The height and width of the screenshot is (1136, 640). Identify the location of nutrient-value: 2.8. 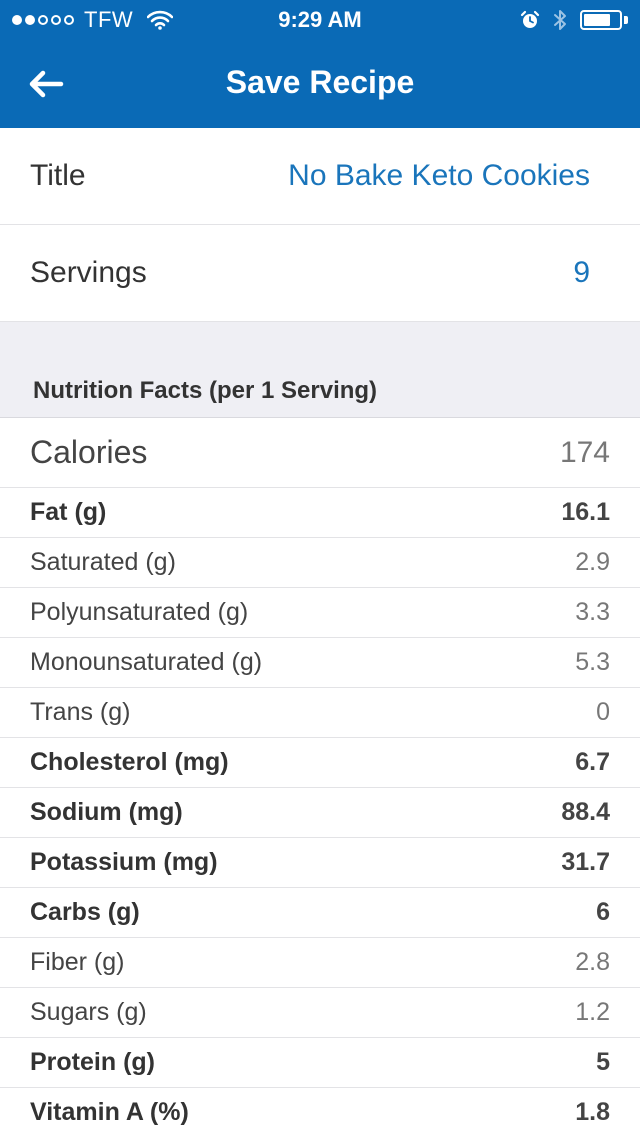
(592, 962).